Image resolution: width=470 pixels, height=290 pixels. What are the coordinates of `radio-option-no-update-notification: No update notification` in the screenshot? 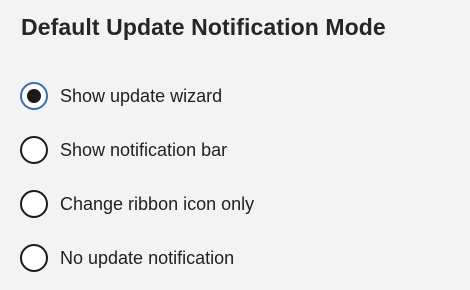 It's located at (127, 258).